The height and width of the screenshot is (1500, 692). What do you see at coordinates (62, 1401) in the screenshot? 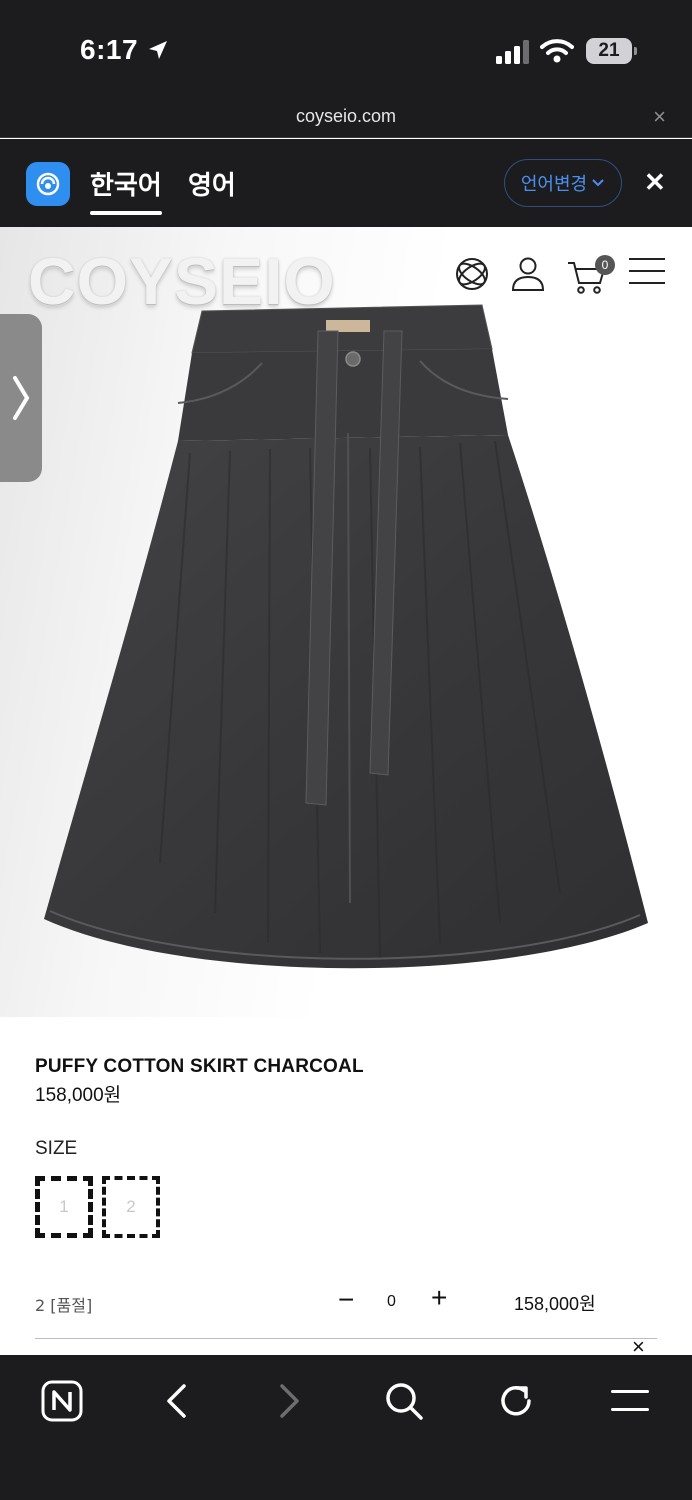
I see `naver-home-icon` at bounding box center [62, 1401].